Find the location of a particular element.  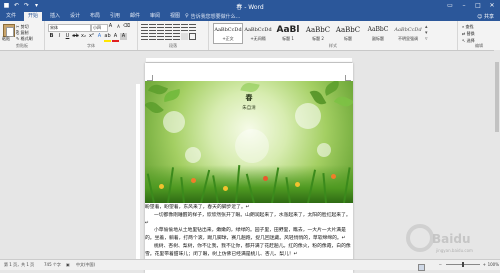

tab-home: 开始 is located at coordinates (33, 16).